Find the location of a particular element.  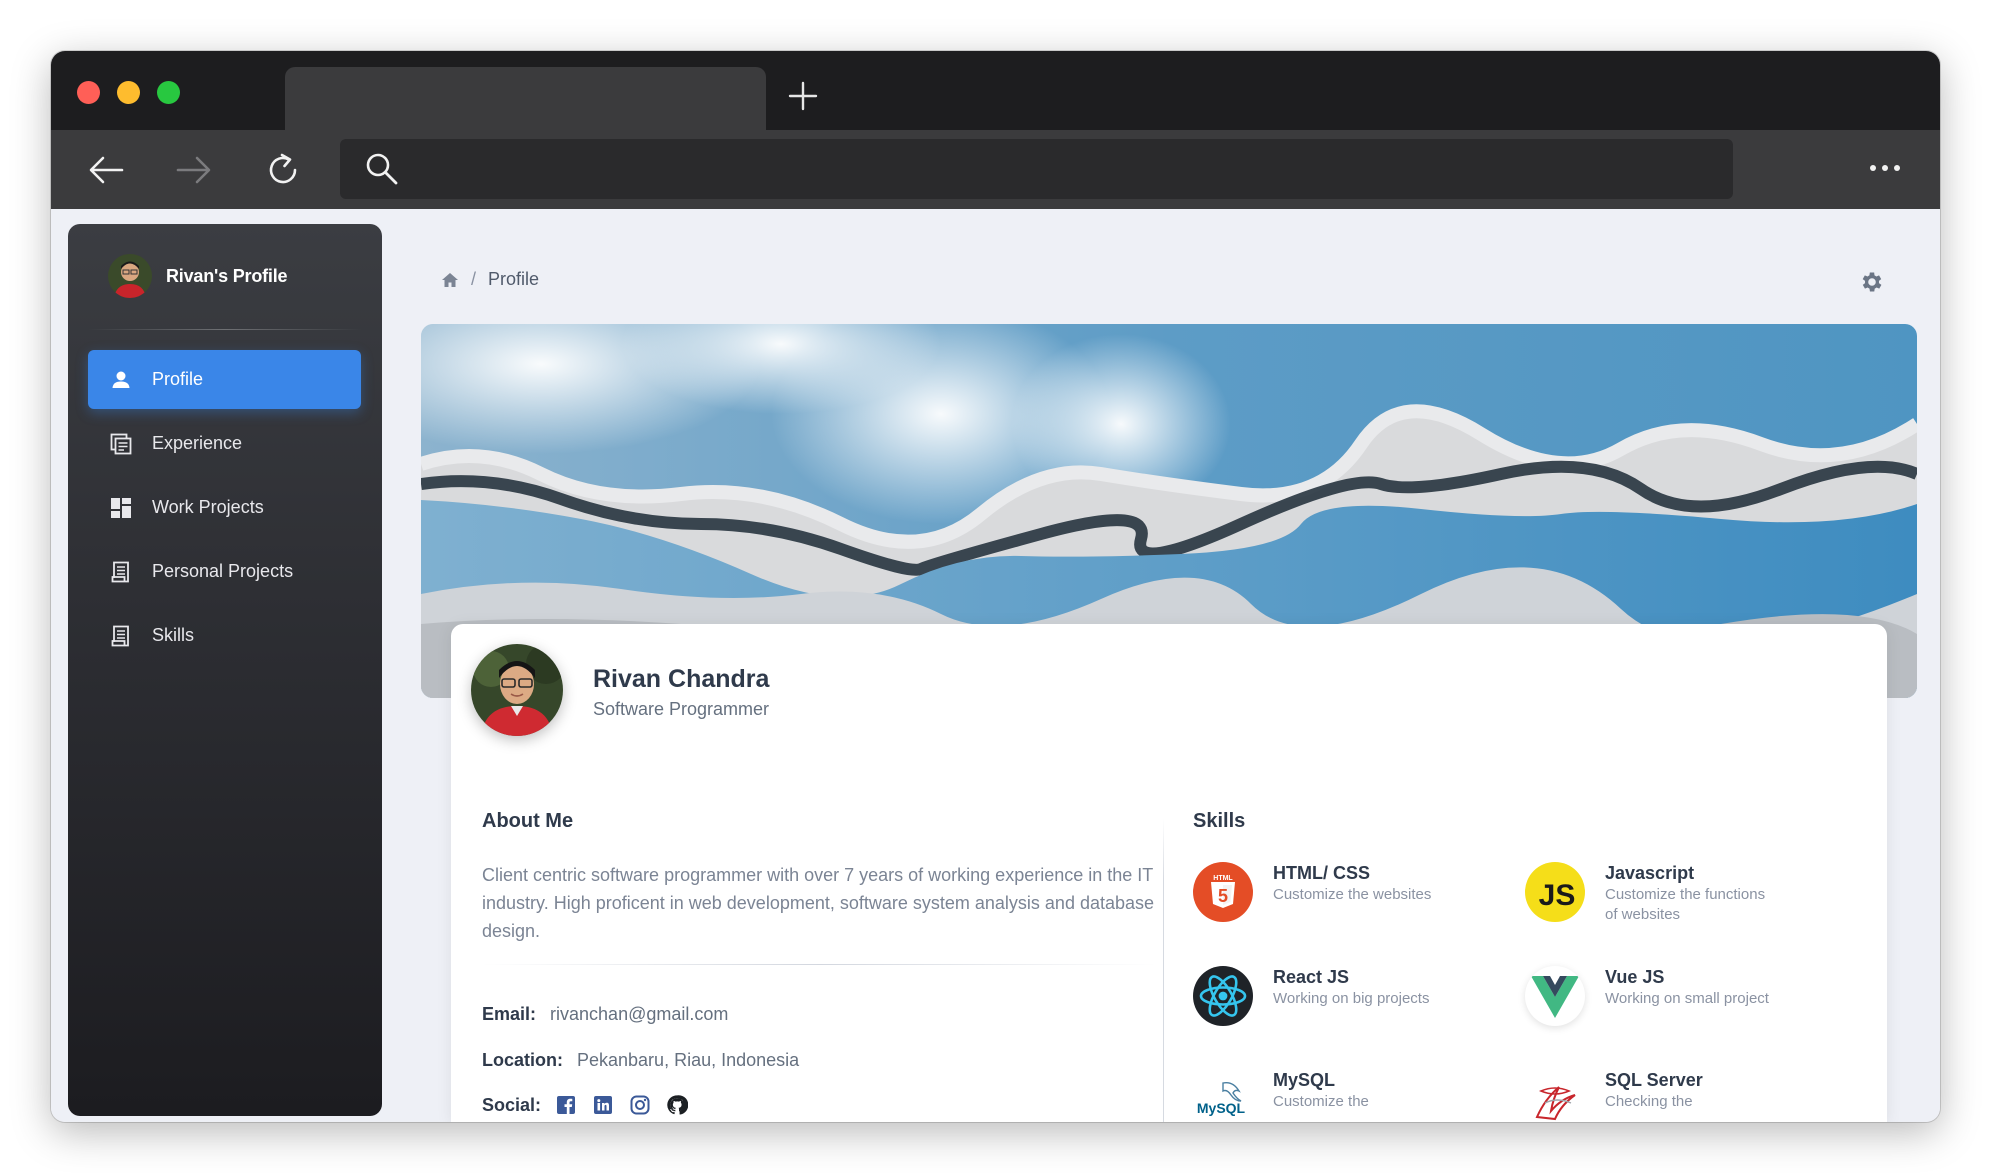

skill-name: Javascript is located at coordinates (1650, 873).